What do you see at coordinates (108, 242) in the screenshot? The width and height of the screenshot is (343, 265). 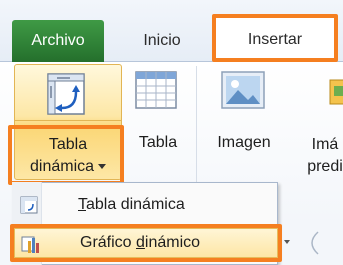 I see `menu-item2-prefix: Gráfico` at bounding box center [108, 242].